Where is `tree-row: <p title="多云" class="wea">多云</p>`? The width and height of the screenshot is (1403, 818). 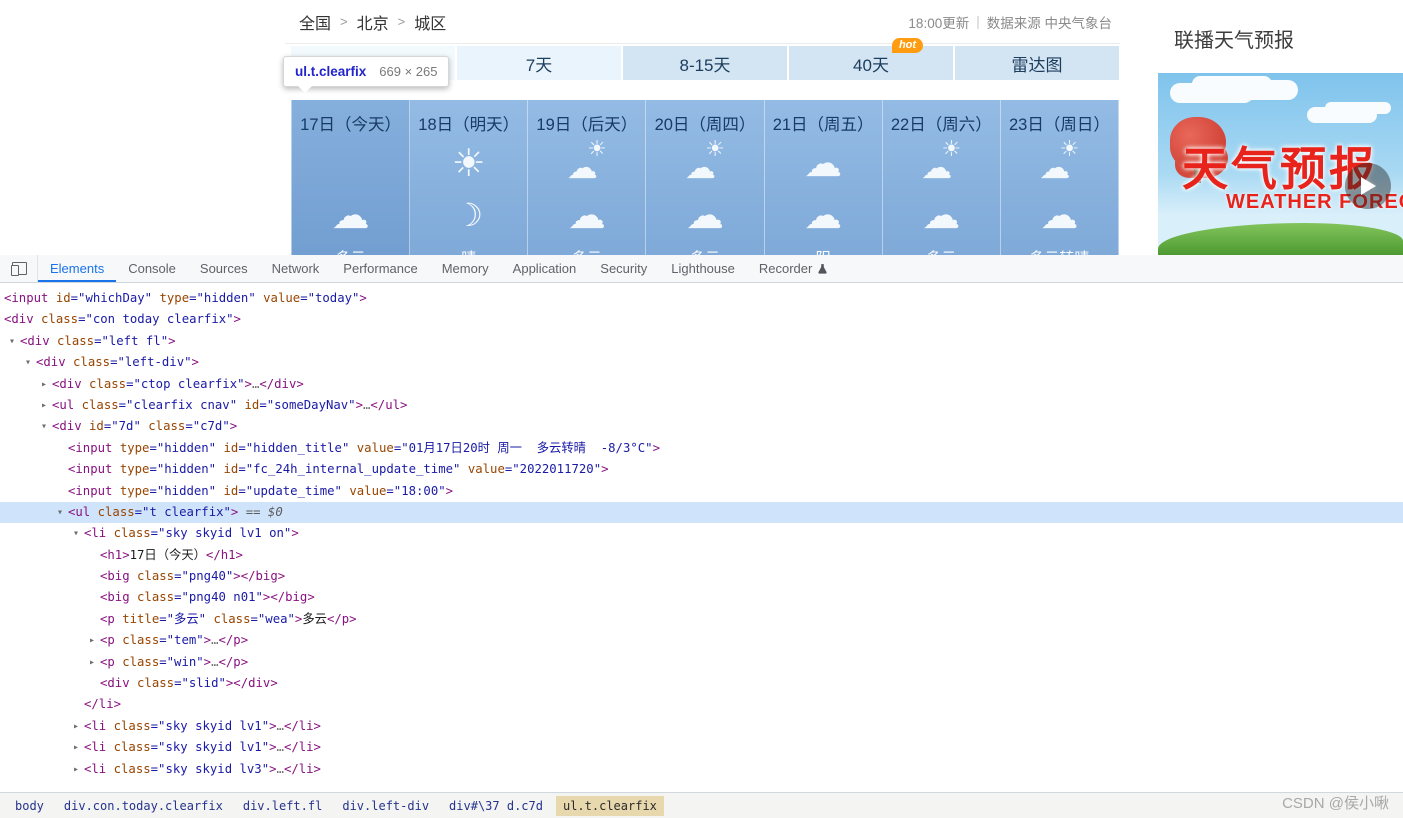 tree-row: <p title="多云" class="wea">多云</p> is located at coordinates (701, 619).